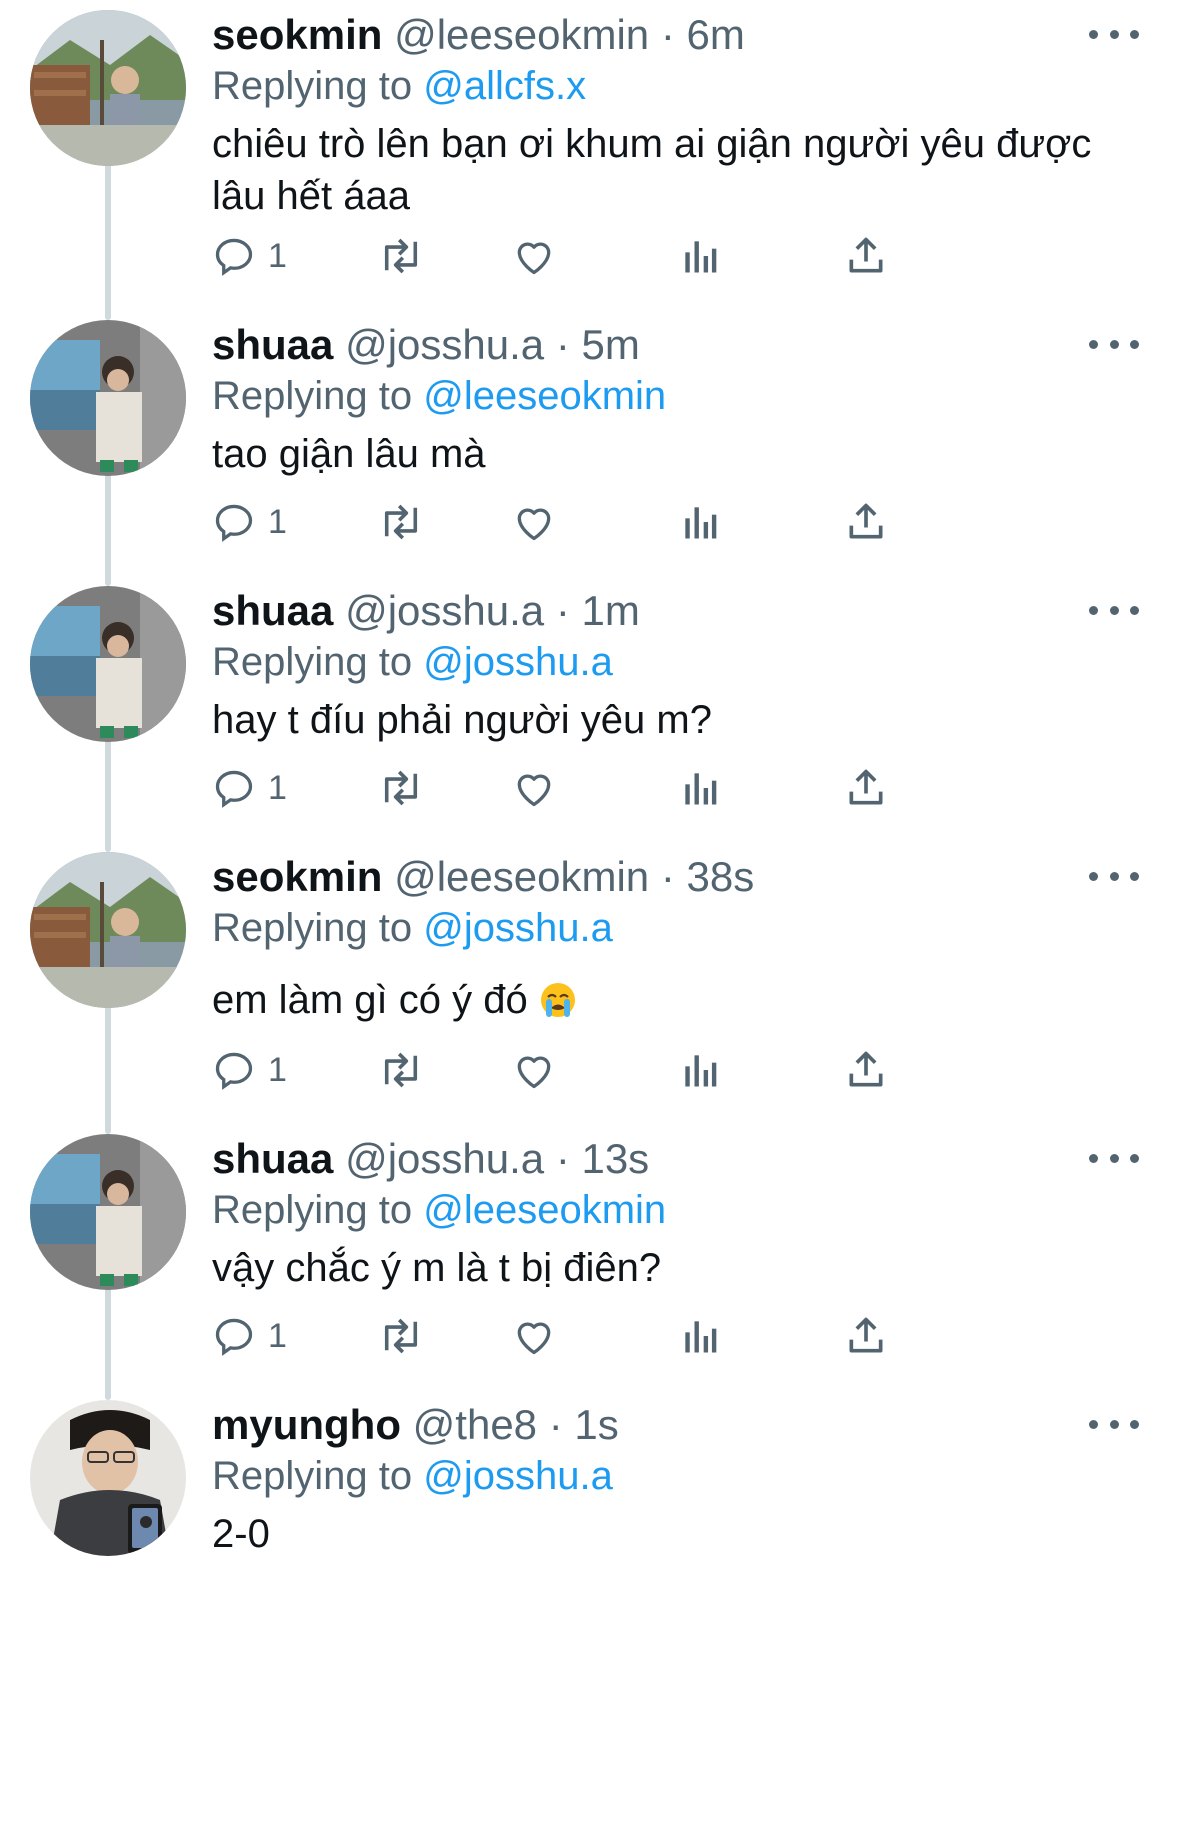 Image resolution: width=1179 pixels, height=1836 pixels. What do you see at coordinates (462, 720) in the screenshot?
I see `tweet-text: hay t đíu phải người yêu m?` at bounding box center [462, 720].